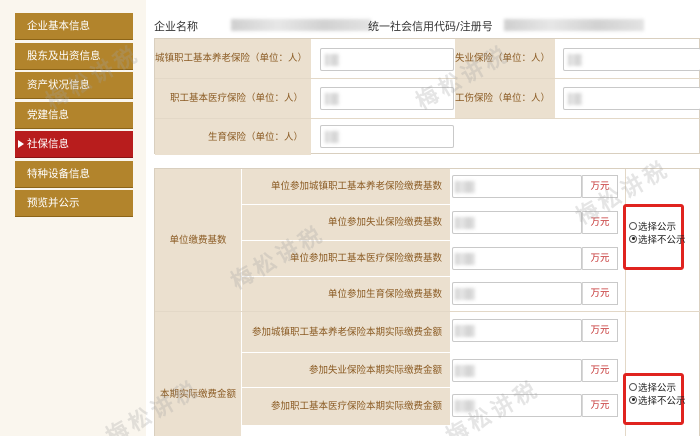 This screenshot has width=700, height=436. I want to click on base-unemployment-unit: 万元, so click(600, 222).